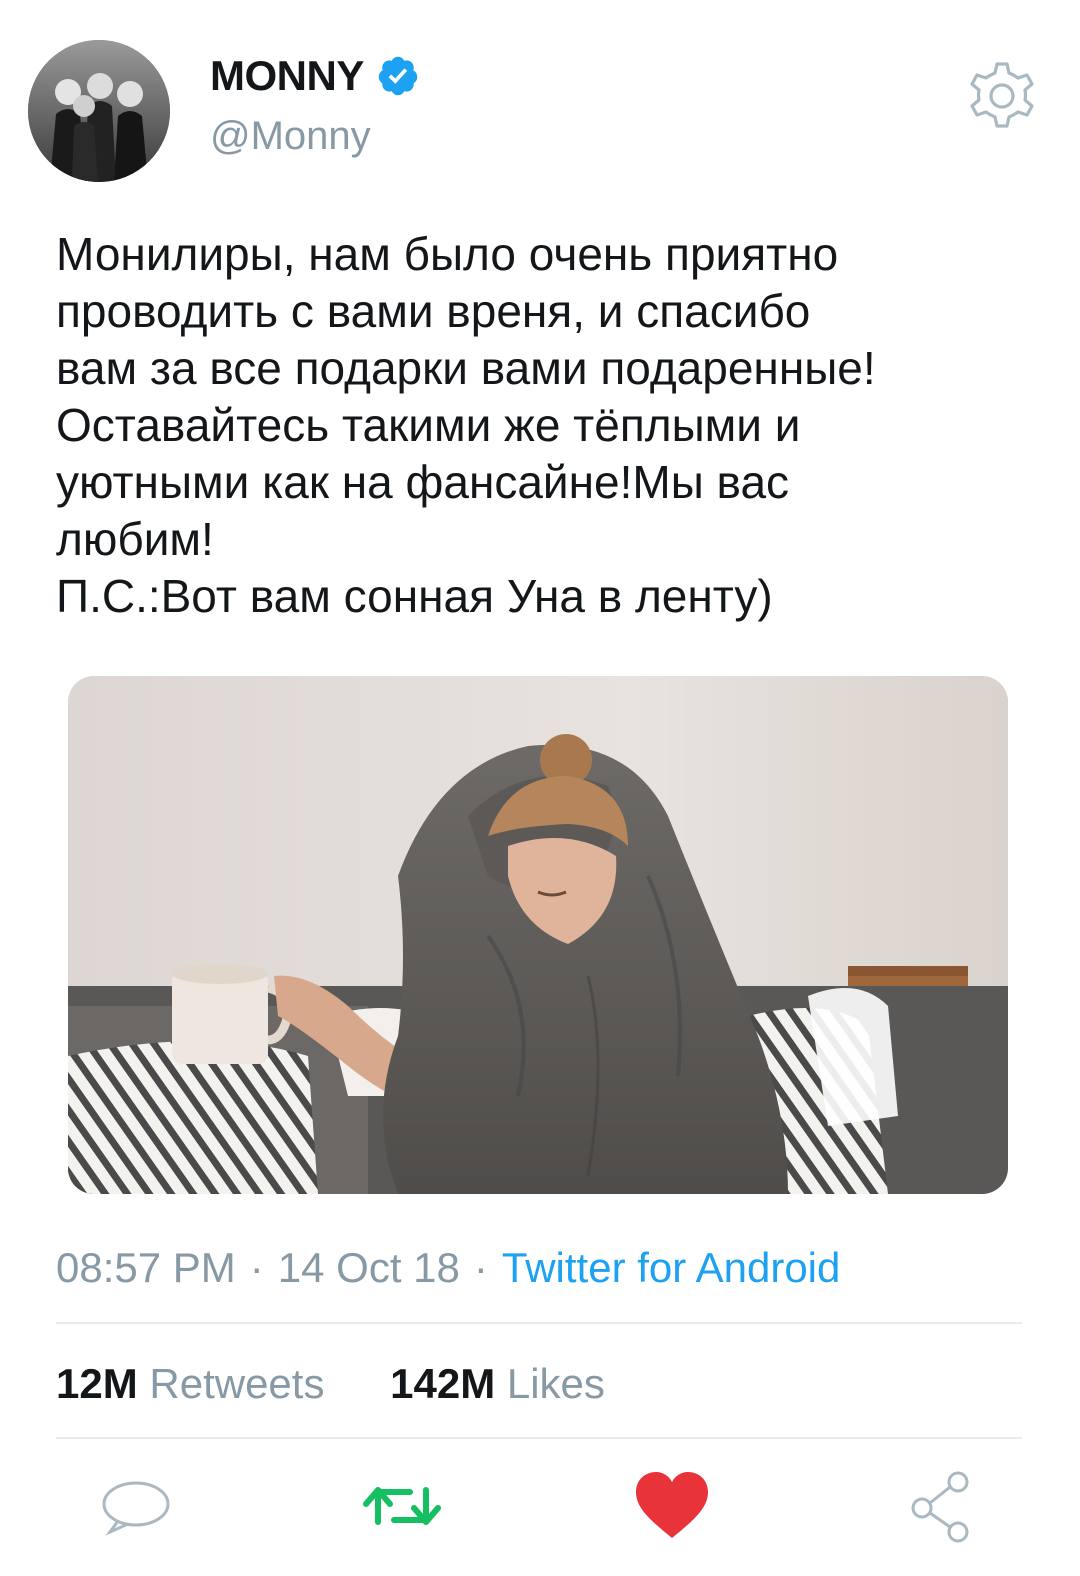 The image size is (1080, 1576). What do you see at coordinates (443, 1383) in the screenshot?
I see `likes-count: 142M` at bounding box center [443, 1383].